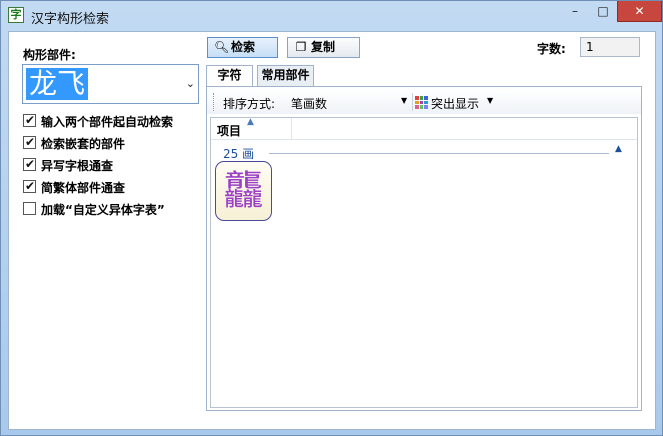  I want to click on magnifier-icon: 🔍︎, so click(222, 47).